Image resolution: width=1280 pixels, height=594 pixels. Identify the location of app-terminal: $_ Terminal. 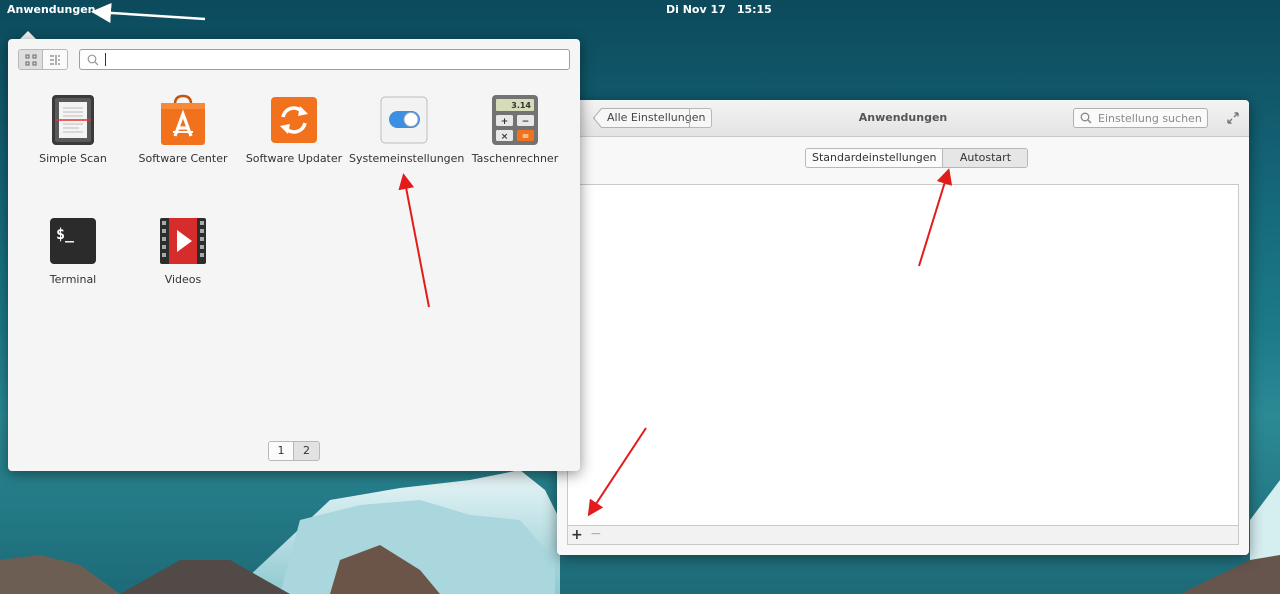
(73, 260).